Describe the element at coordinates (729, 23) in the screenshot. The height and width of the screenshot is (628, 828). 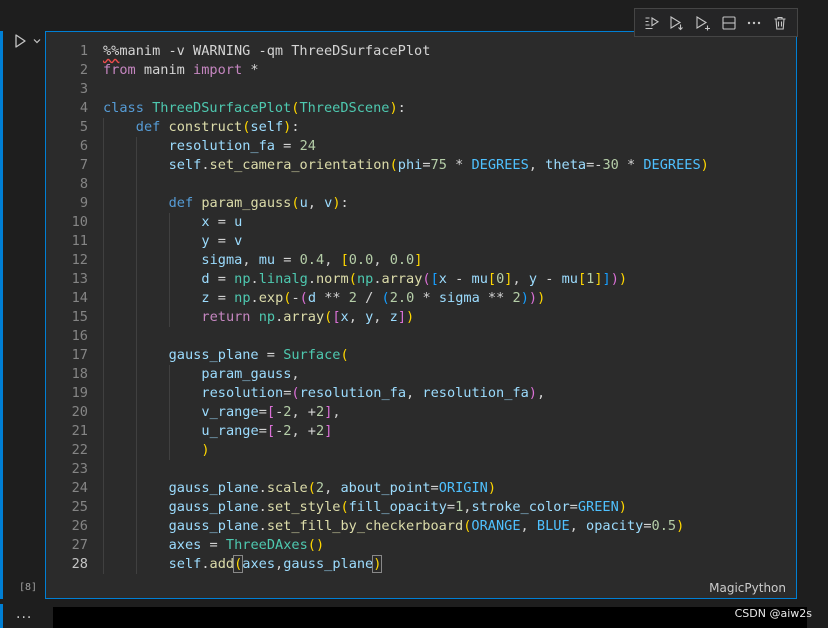
I see `split-cell-icon` at that location.